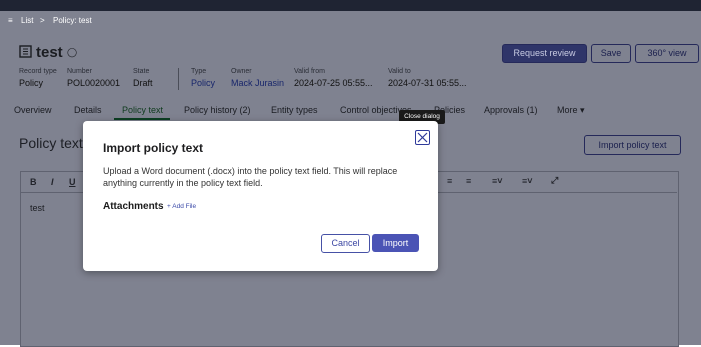 This screenshot has height=347, width=701. Describe the element at coordinates (72, 20) in the screenshot. I see `breadcrumb-current: Policy: test` at that location.